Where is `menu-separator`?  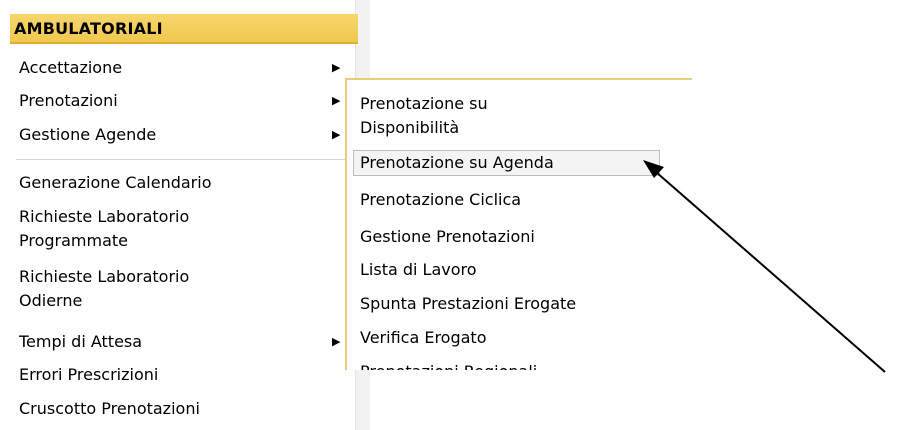 menu-separator is located at coordinates (181, 159).